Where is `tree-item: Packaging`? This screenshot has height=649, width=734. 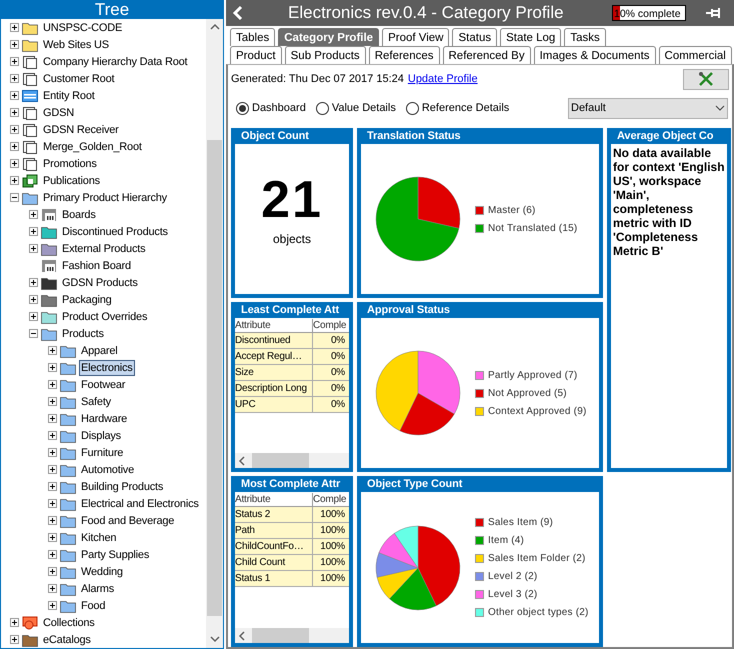
tree-item: Packaging is located at coordinates (87, 300).